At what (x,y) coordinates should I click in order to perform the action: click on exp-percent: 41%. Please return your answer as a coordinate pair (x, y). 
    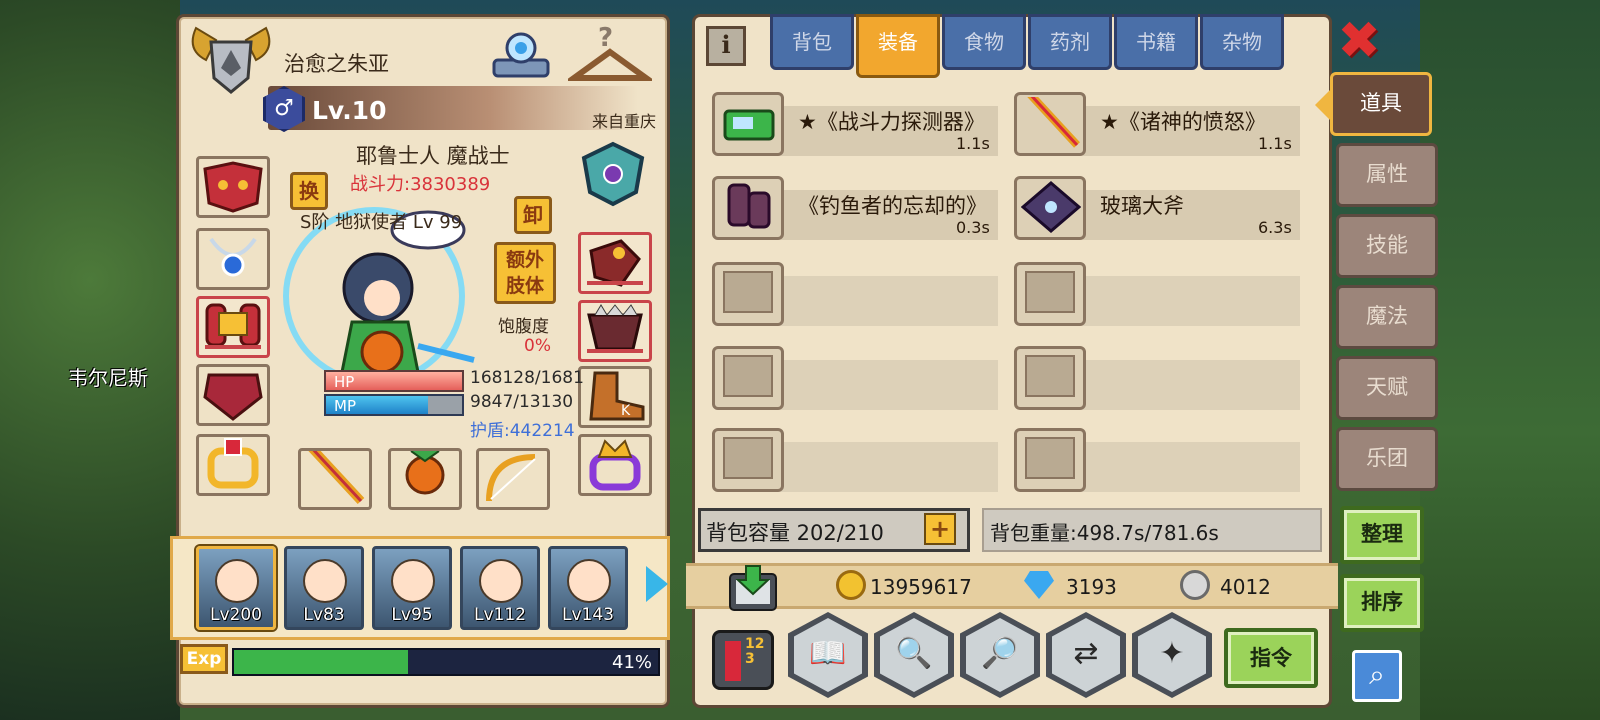
    Looking at the image, I should click on (632, 662).